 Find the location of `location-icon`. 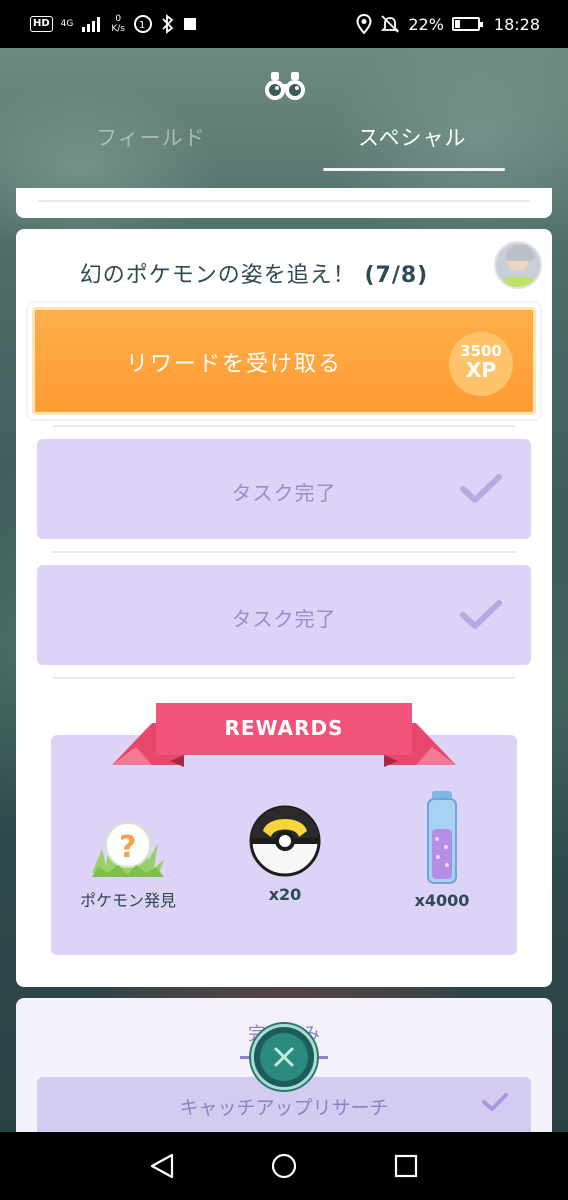

location-icon is located at coordinates (364, 24).